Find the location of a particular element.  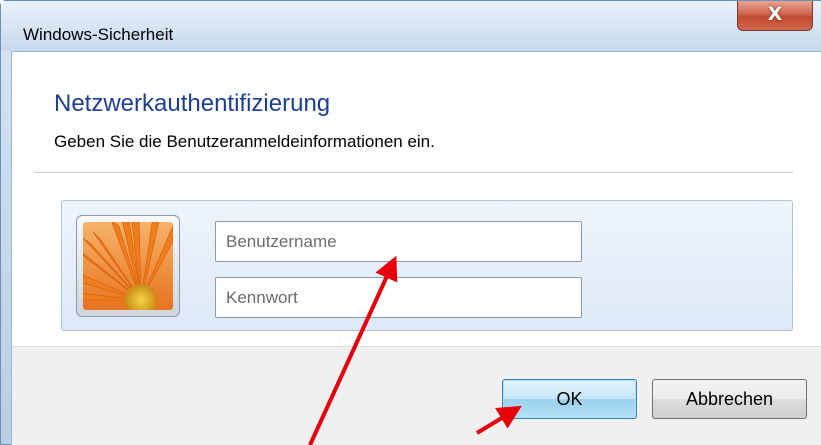

user-avatar-flower-icon is located at coordinates (128, 266).